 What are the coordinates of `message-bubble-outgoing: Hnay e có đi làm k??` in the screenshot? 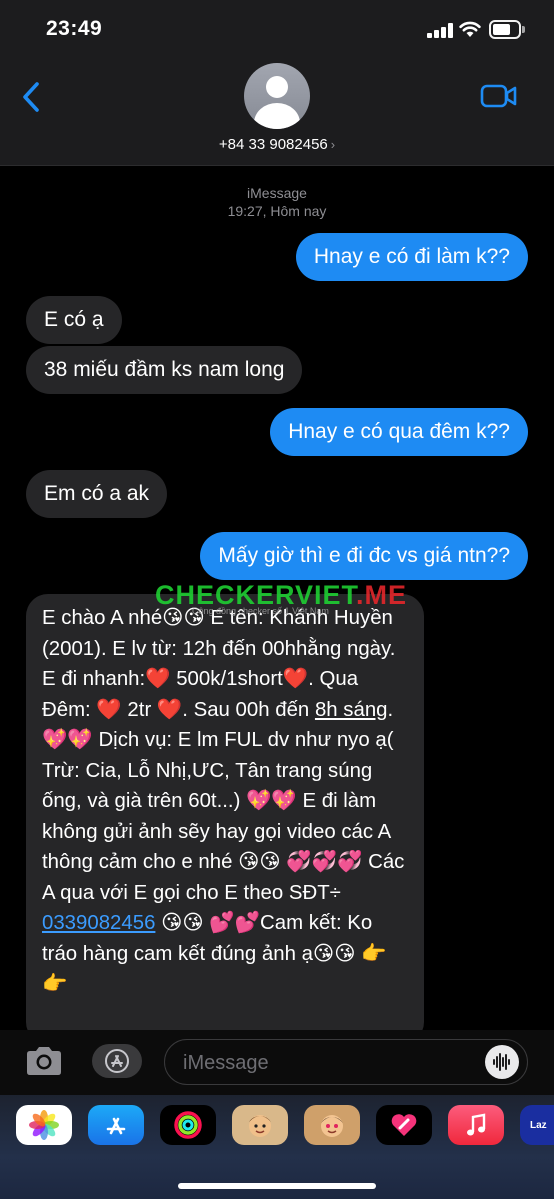 It's located at (411, 257).